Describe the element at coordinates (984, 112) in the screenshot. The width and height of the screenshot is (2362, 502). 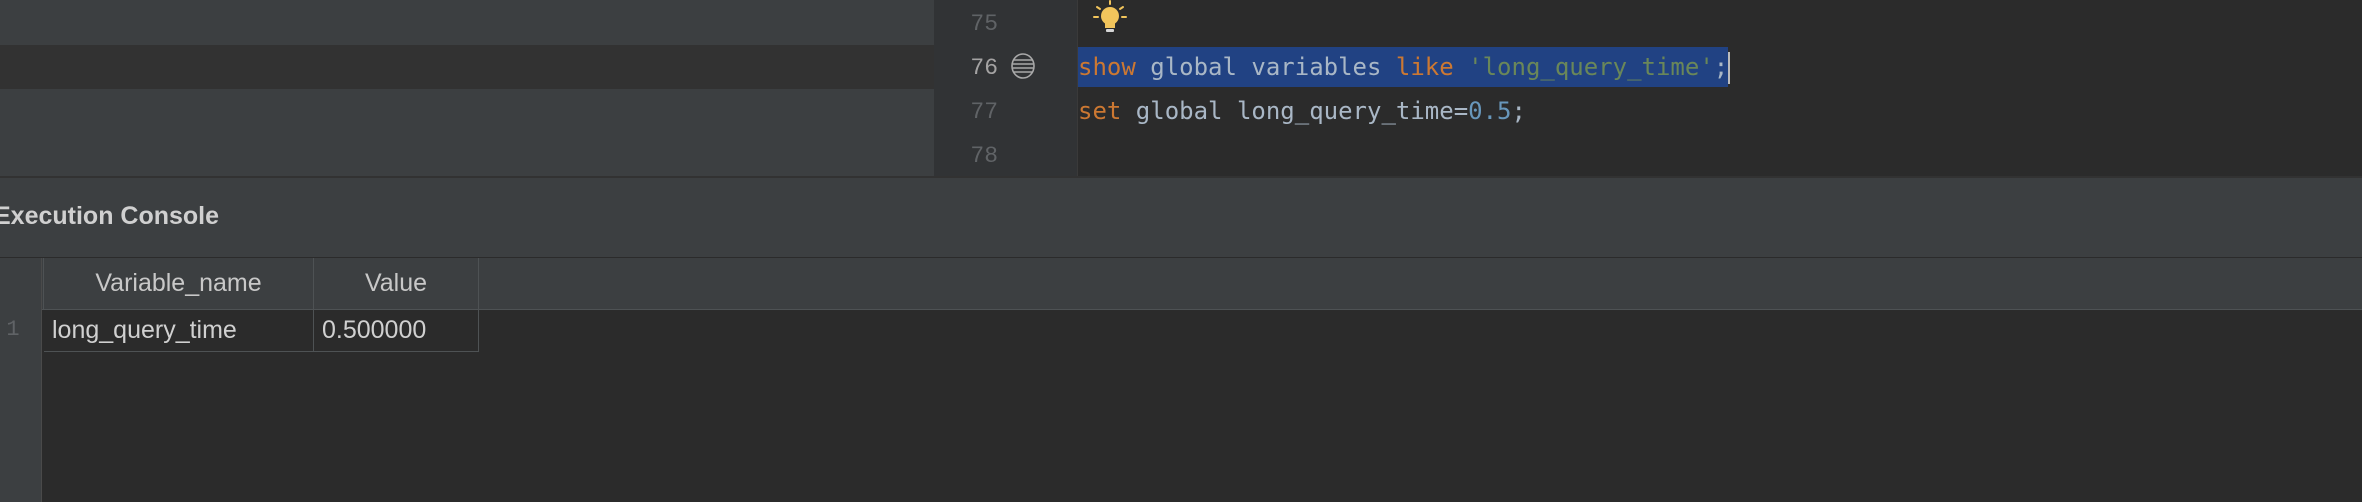
I see `line-number-77: 77` at that location.